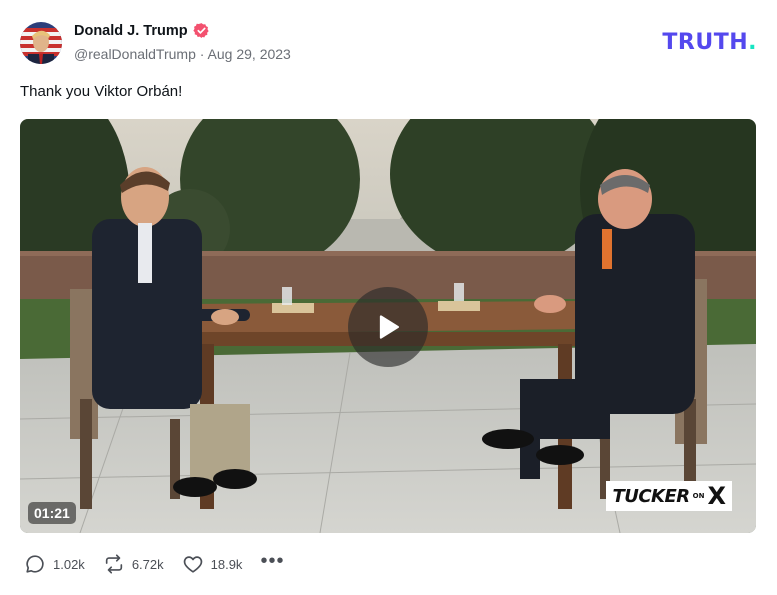 This screenshot has height=595, width=777. What do you see at coordinates (101, 91) in the screenshot?
I see `post-text: Thank you Viktor Orbán!` at bounding box center [101, 91].